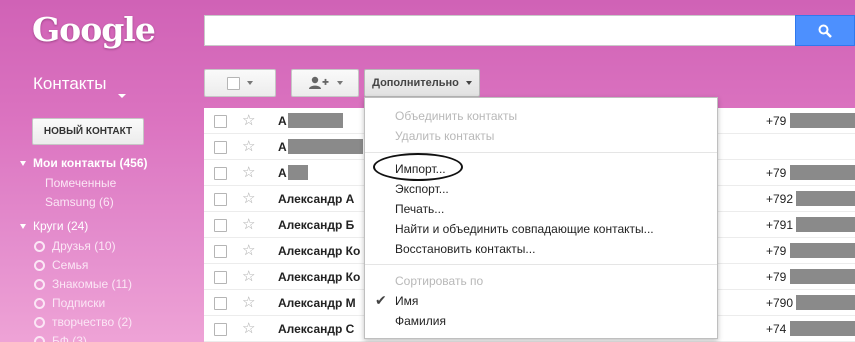 The image size is (855, 342). Describe the element at coordinates (439, 281) in the screenshot. I see `menu-heading-sort: Сортировать по` at that location.